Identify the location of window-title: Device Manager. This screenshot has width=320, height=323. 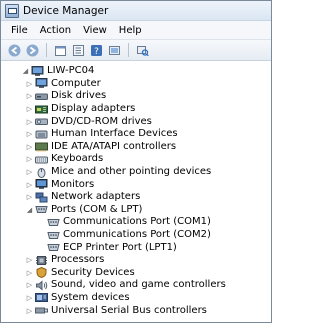
(66, 10).